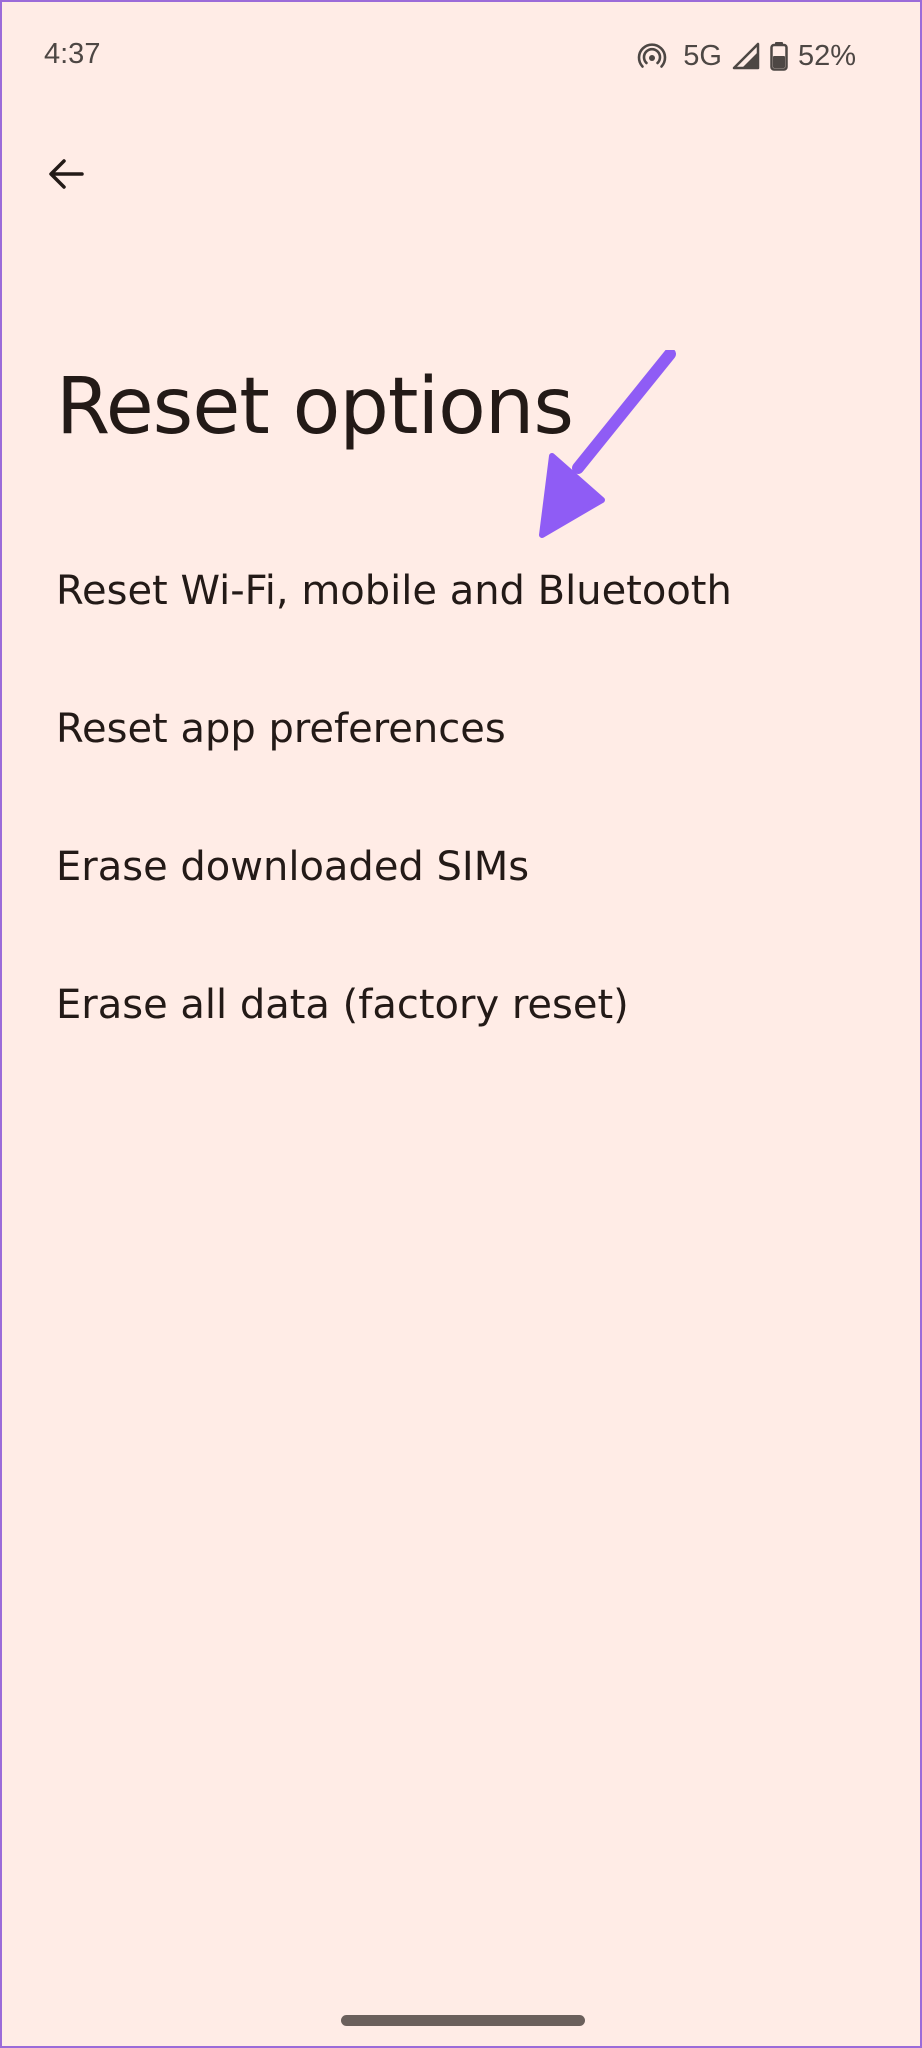 The height and width of the screenshot is (2048, 922). I want to click on status-icons: 5G 52%, so click(746, 56).